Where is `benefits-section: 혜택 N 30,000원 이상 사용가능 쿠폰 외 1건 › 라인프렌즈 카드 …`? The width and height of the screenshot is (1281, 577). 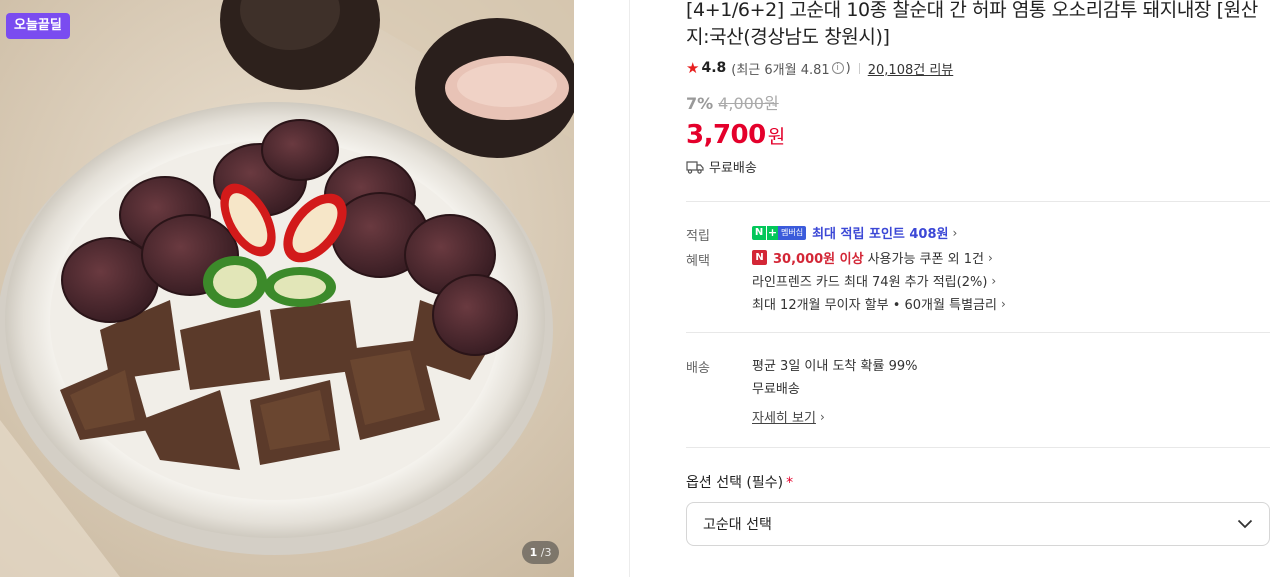 benefits-section: 혜택 N 30,000원 이상 사용가능 쿠폰 외 1건 › 라인프렌즈 카드 … is located at coordinates (978, 280).